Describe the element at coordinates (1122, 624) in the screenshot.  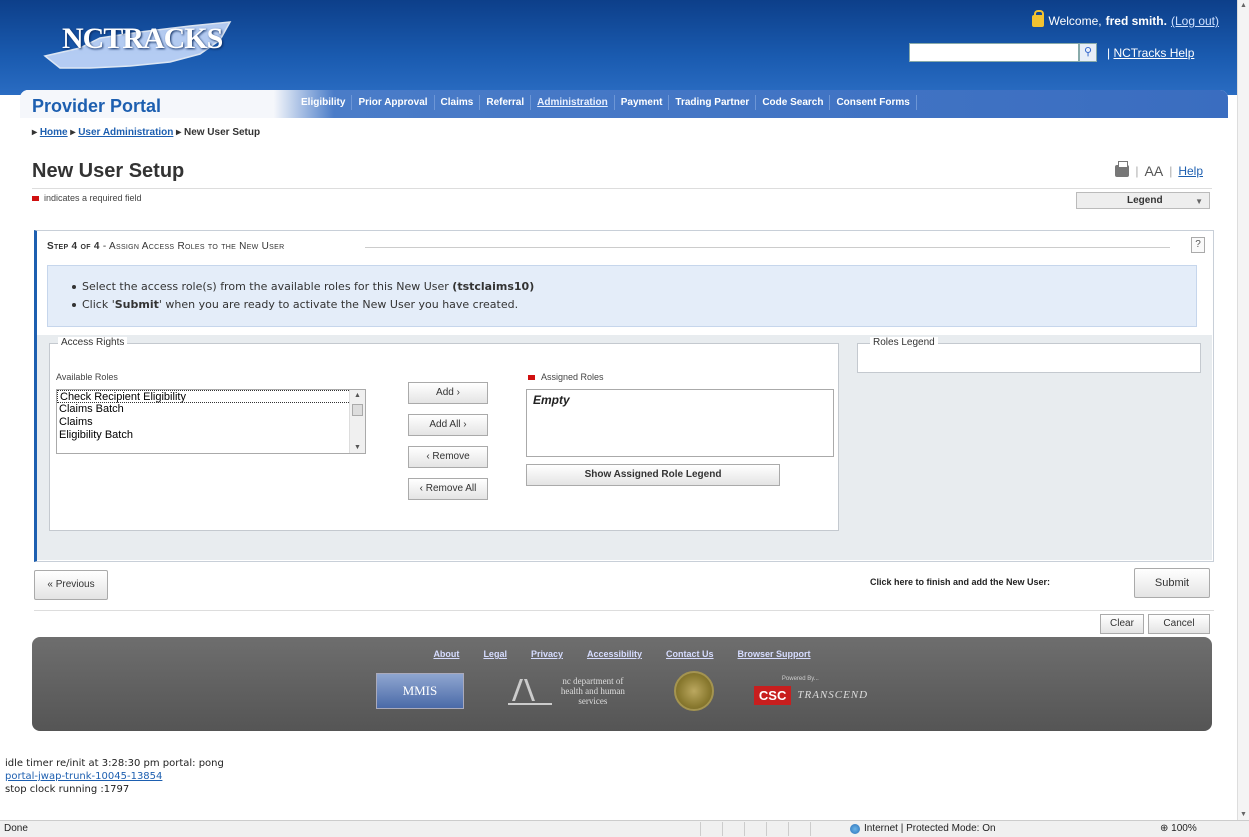
I see `clear-button: Clear` at that location.